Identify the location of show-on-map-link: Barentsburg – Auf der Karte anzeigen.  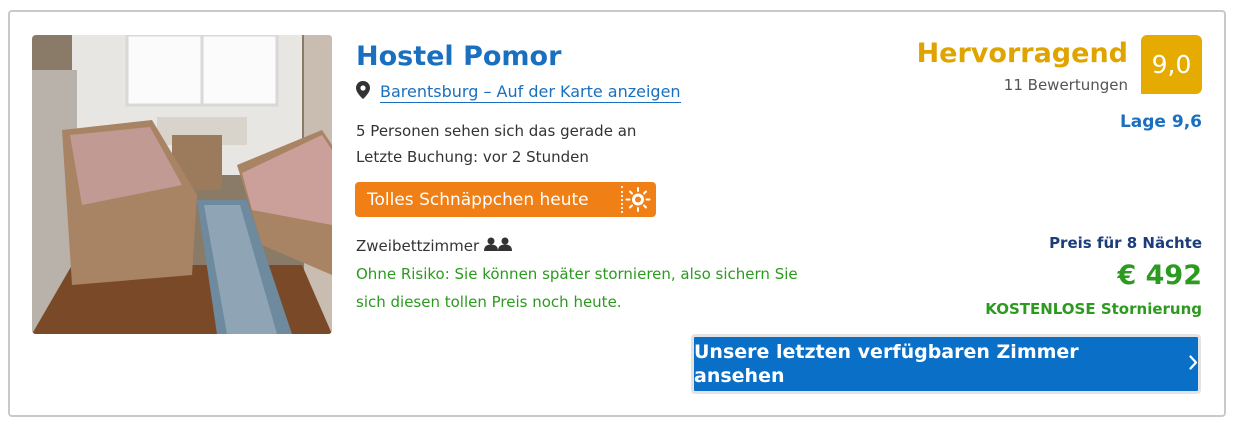
(530, 92).